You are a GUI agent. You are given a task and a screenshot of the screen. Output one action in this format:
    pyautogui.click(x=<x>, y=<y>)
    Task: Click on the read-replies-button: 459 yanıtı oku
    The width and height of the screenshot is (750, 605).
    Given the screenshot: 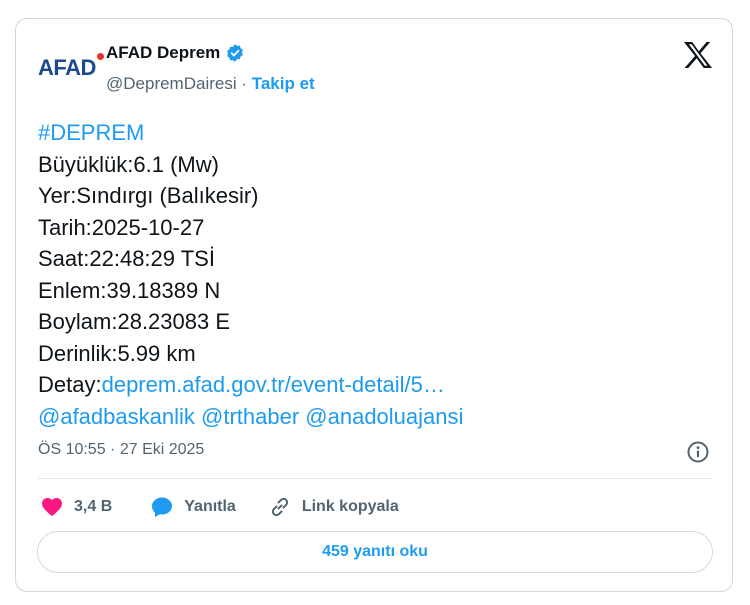 What is the action you would take?
    pyautogui.click(x=375, y=552)
    